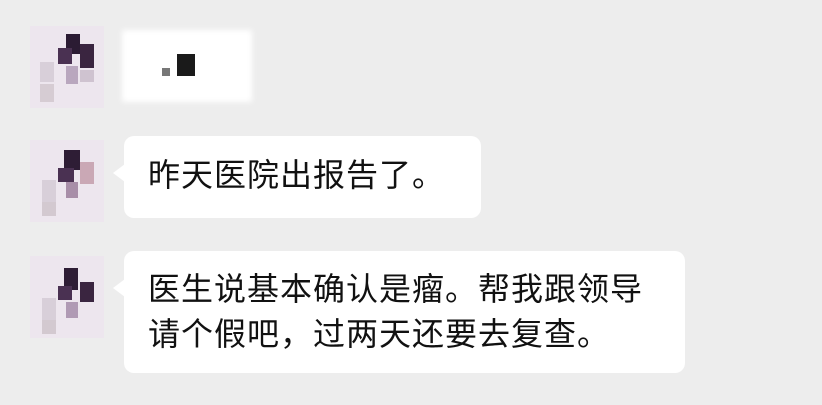  What do you see at coordinates (396, 311) in the screenshot?
I see `message-text: 医生说基本确认是瘤。帮我跟领导 请个假吧，过两天还要去复查。` at bounding box center [396, 311].